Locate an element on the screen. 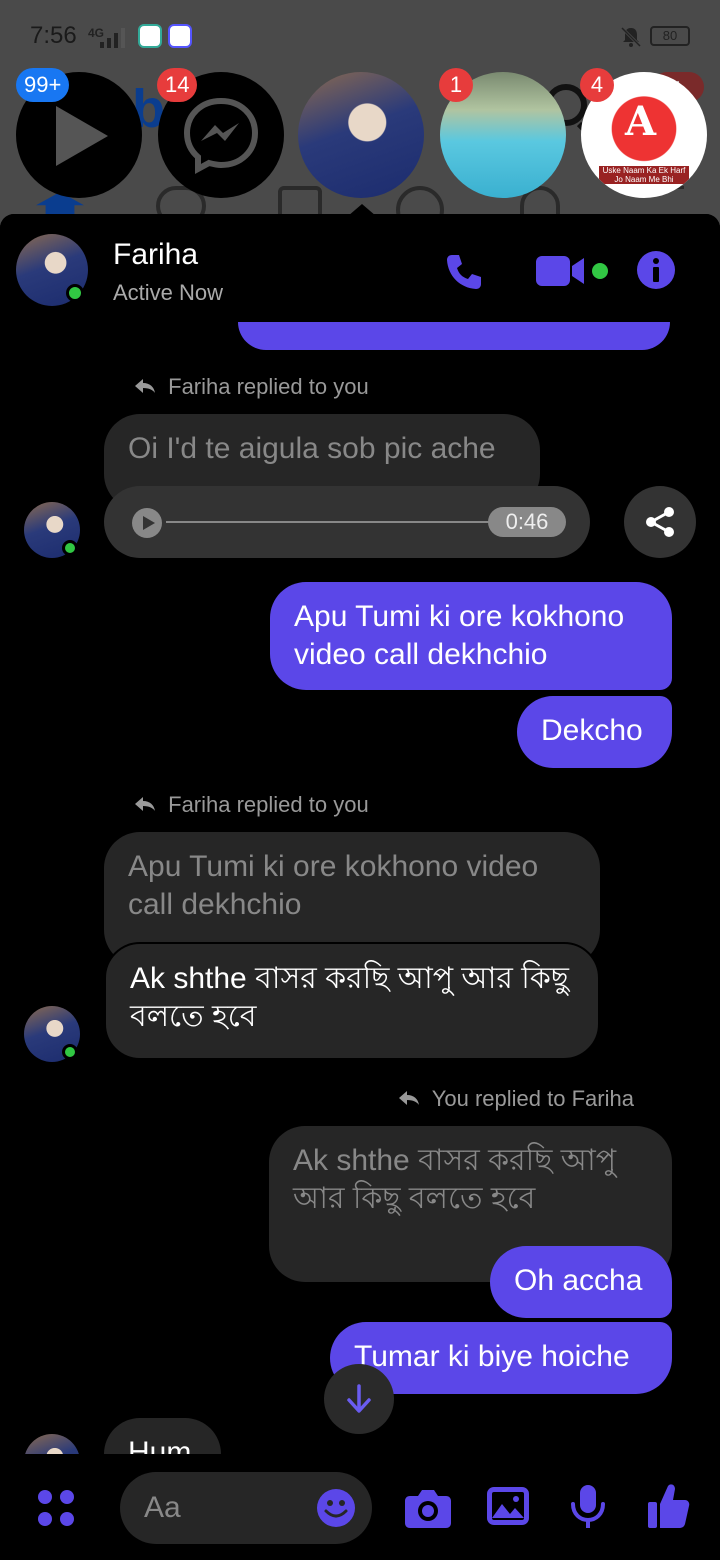 The width and height of the screenshot is (720, 1560). emoji-icon is located at coordinates (336, 1508).